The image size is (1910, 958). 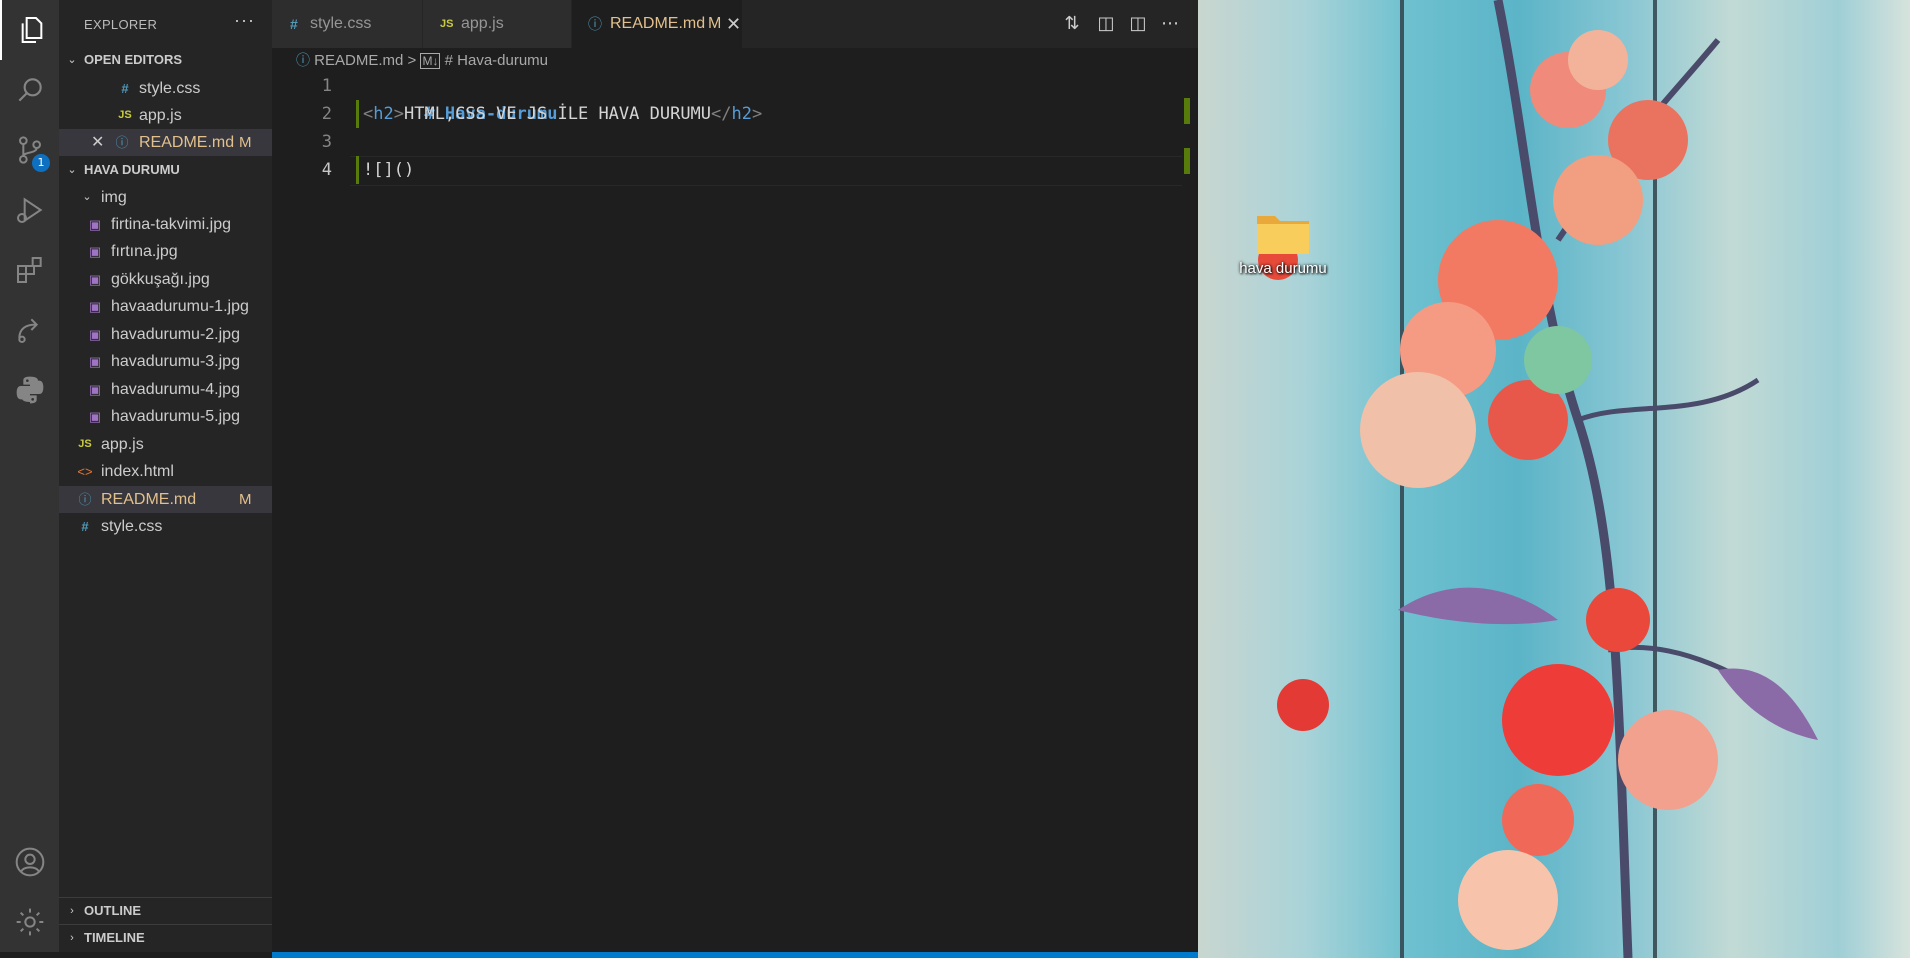 I want to click on remote-icon, so click(x=29, y=330).